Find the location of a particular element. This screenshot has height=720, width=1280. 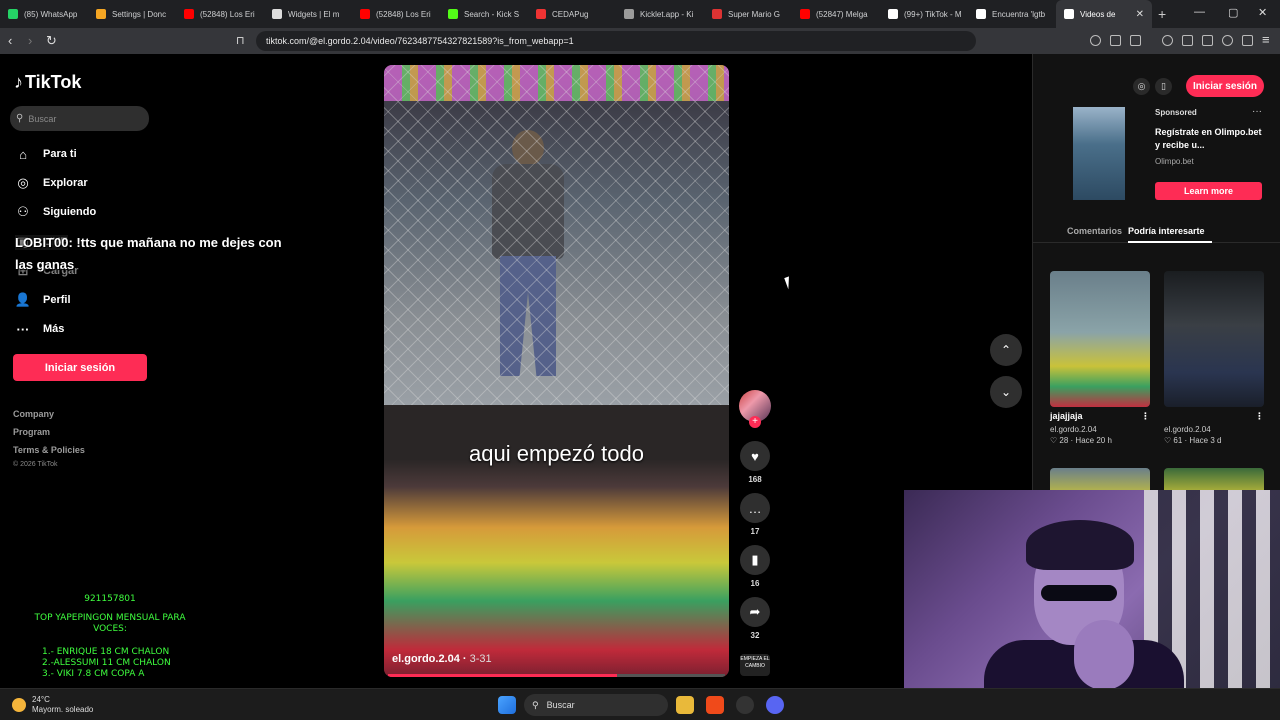

obs-icon is located at coordinates (745, 705).